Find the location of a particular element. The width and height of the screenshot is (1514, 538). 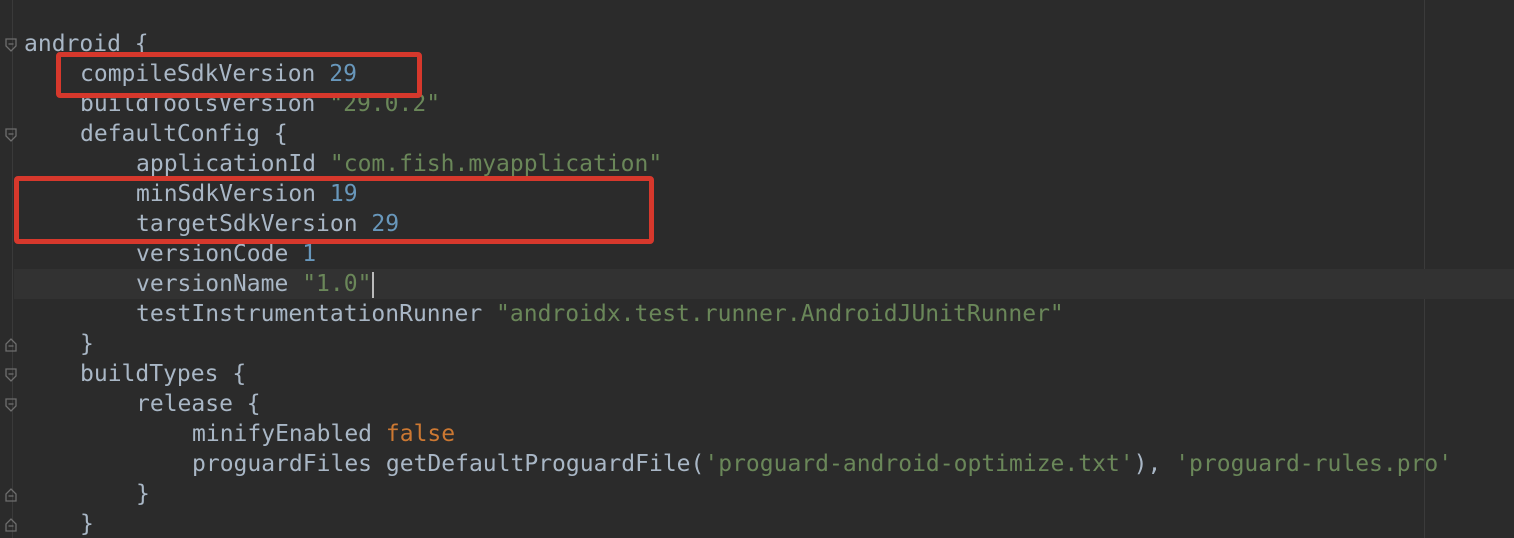

gutter-divider is located at coordinates (12, 269).